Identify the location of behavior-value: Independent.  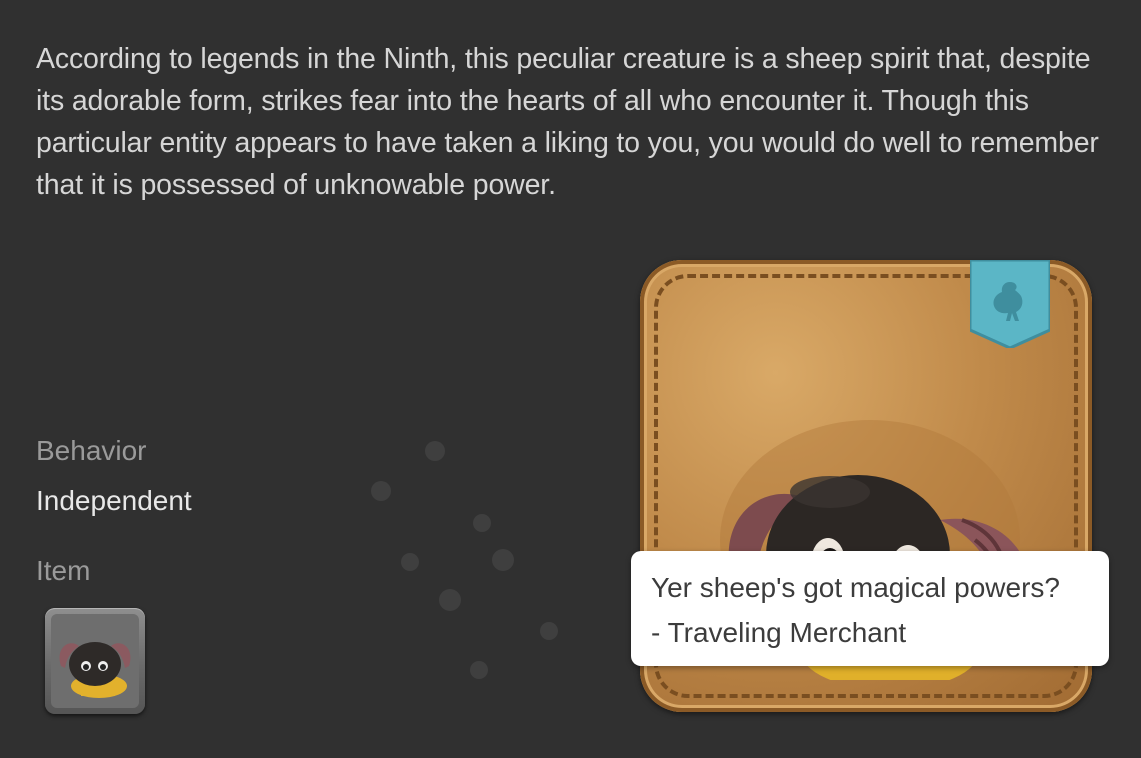
(114, 500).